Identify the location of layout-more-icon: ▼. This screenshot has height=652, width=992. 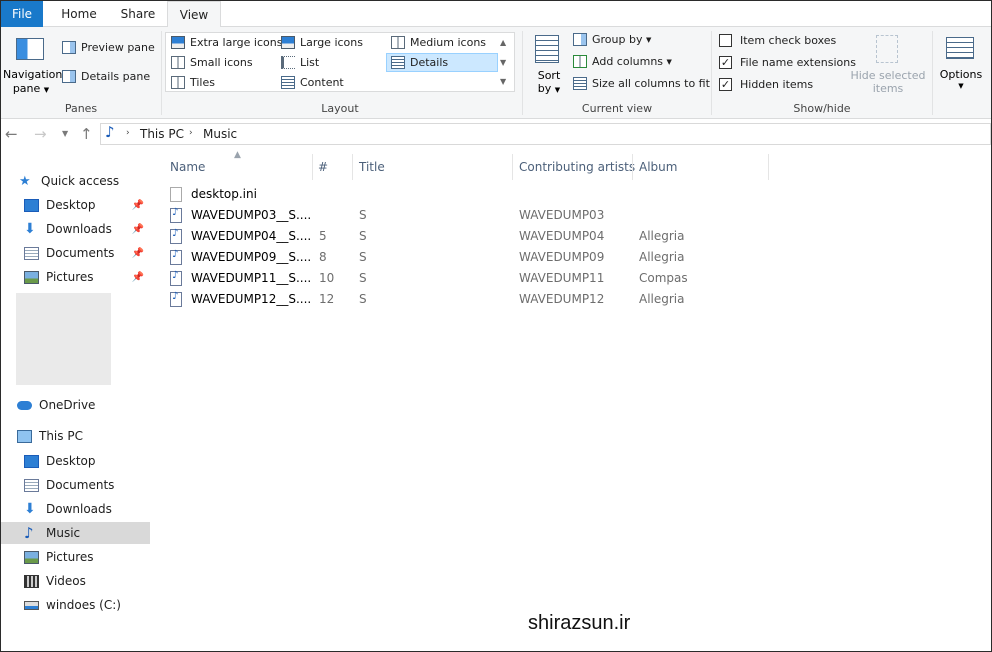
(503, 81).